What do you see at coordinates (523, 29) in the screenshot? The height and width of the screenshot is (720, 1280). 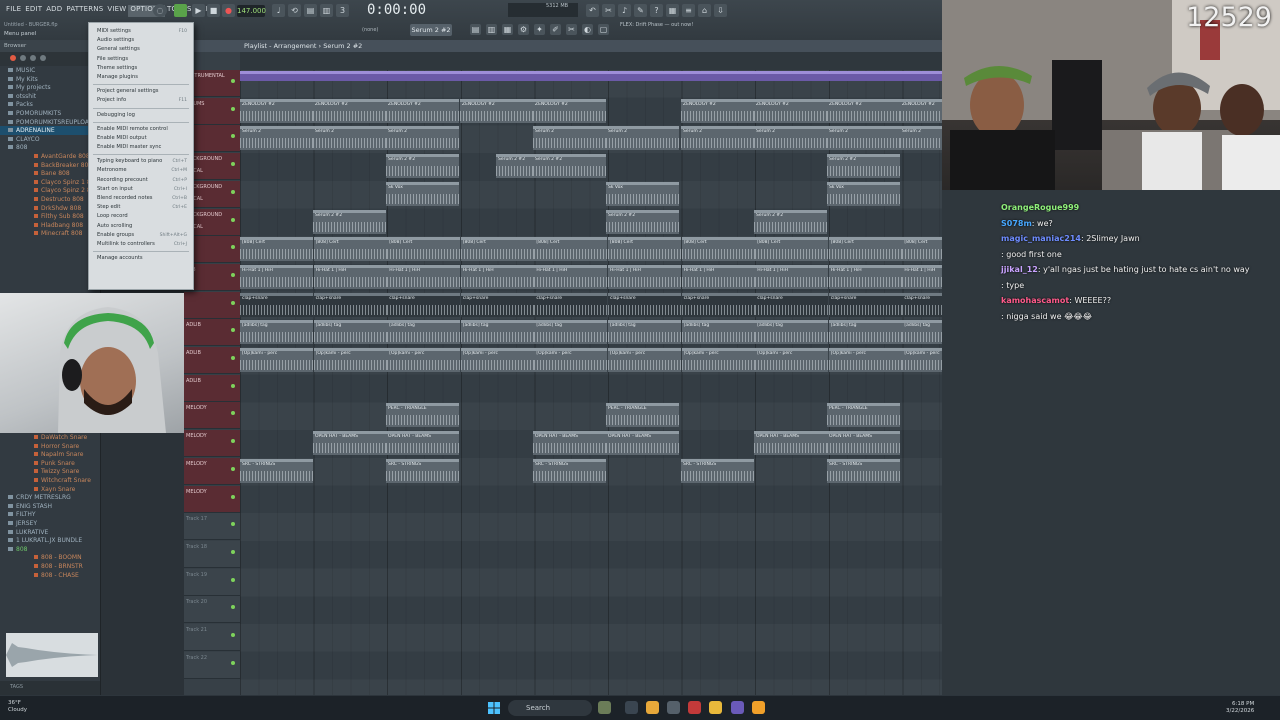 I see `plugin-icon: ⚙` at bounding box center [523, 29].